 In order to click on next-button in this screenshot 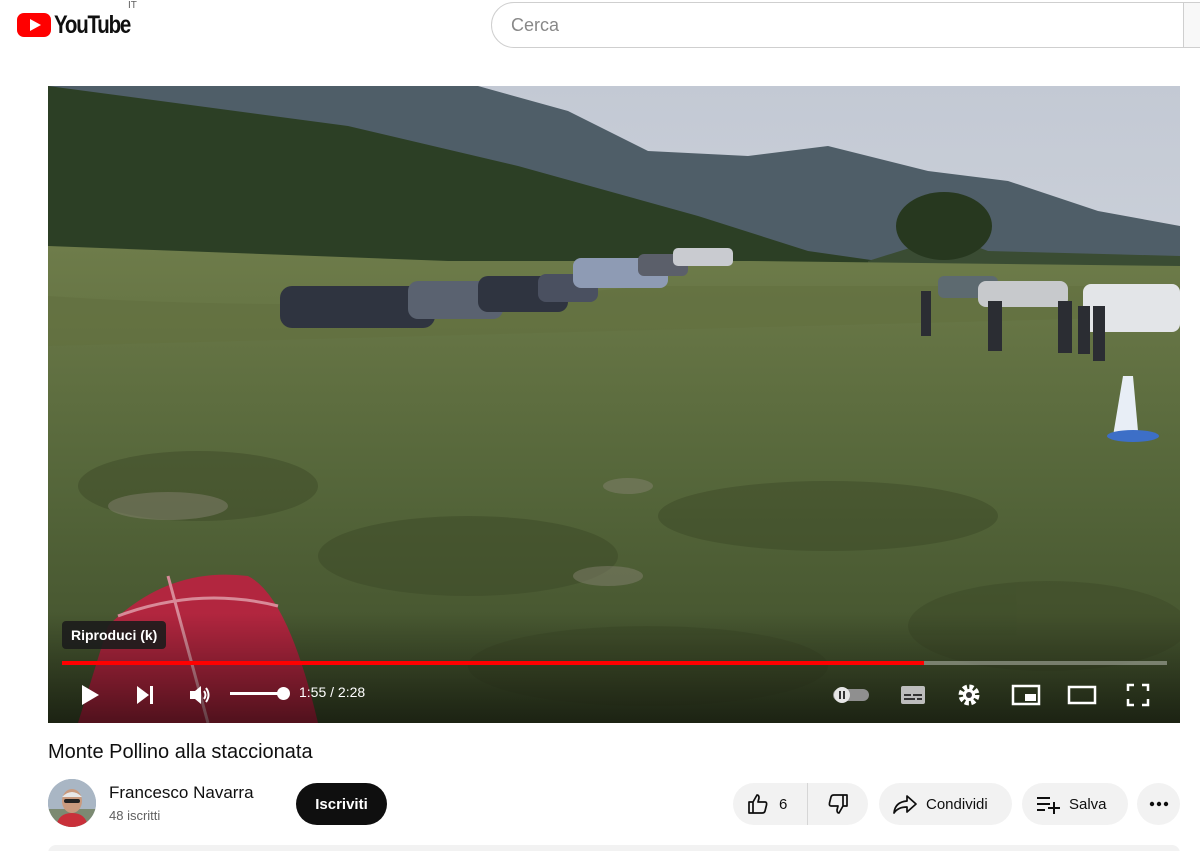, I will do `click(145, 695)`.